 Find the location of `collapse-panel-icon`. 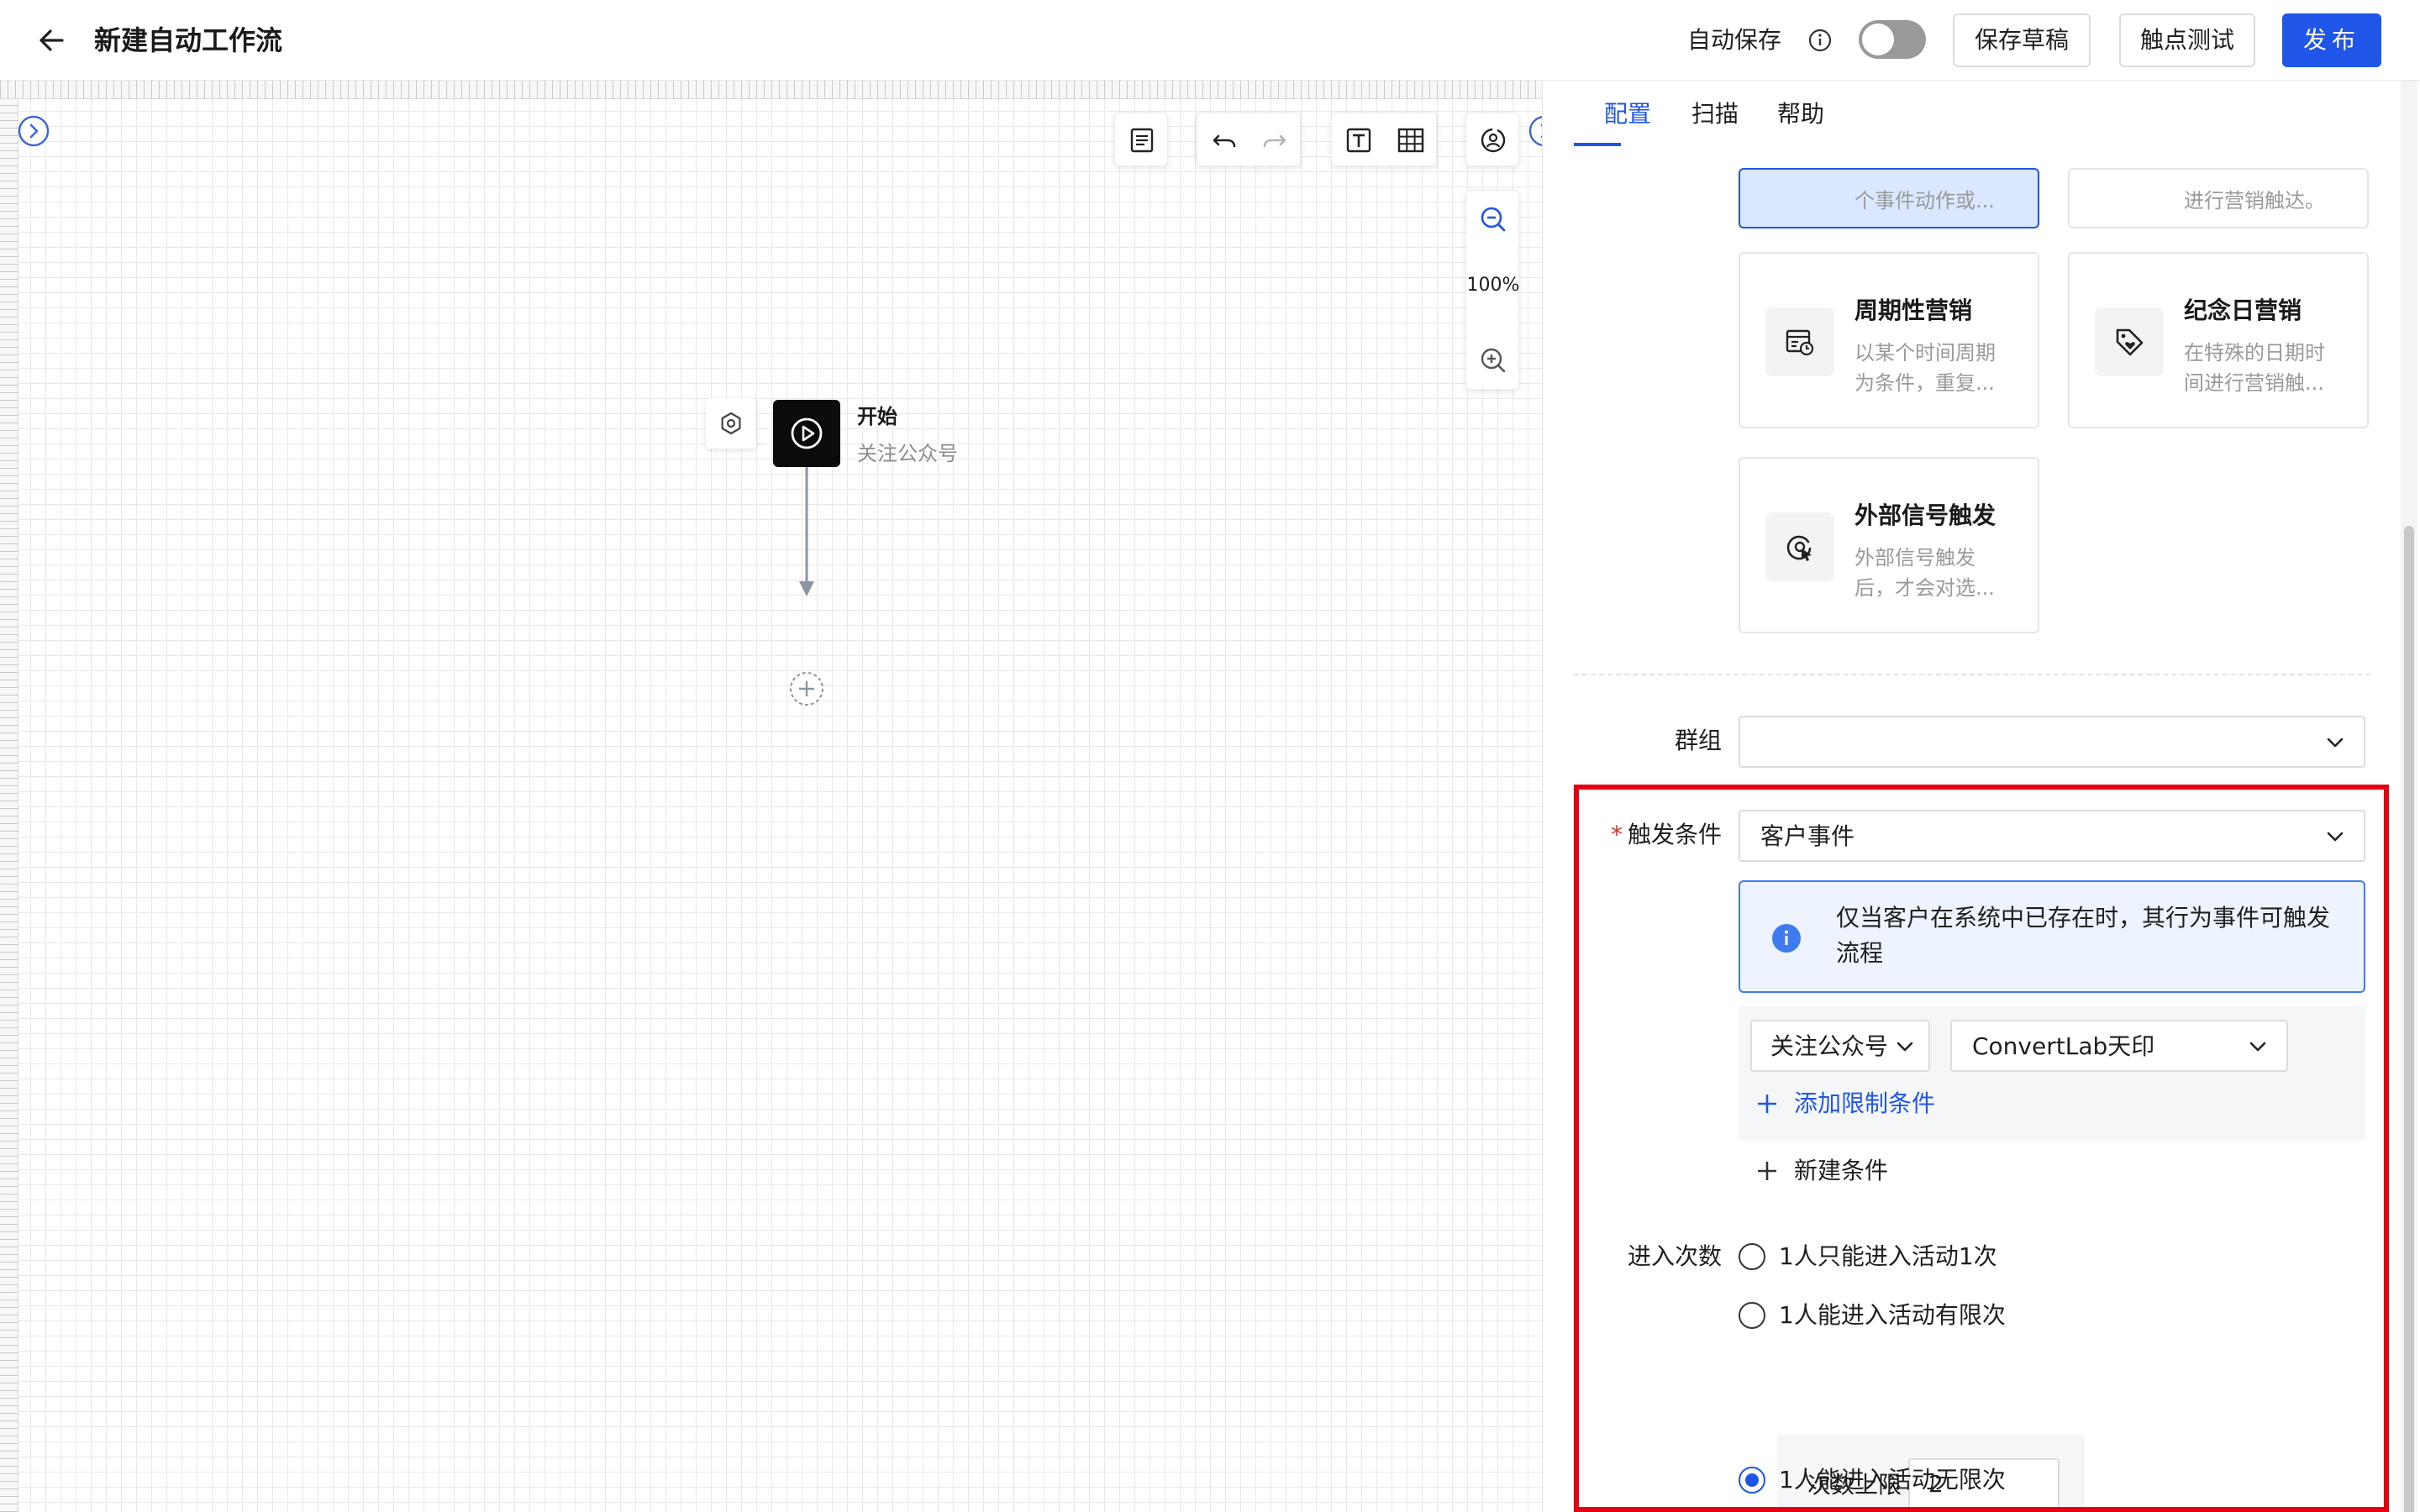

collapse-panel-icon is located at coordinates (1535, 131).